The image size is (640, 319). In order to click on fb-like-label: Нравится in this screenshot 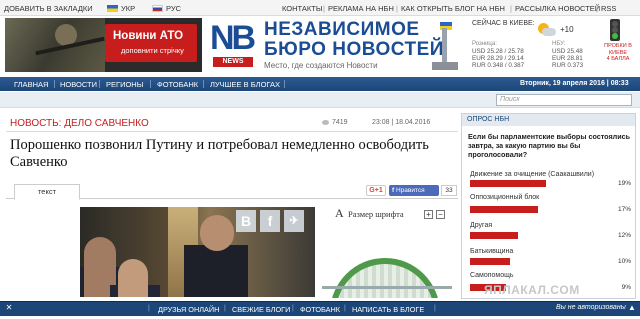, I will do `click(410, 190)`.